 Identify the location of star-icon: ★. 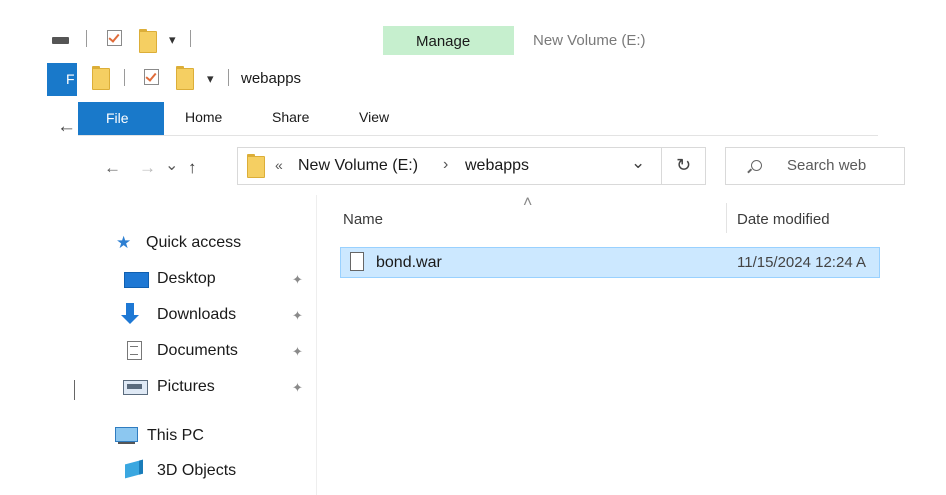
(124, 242).